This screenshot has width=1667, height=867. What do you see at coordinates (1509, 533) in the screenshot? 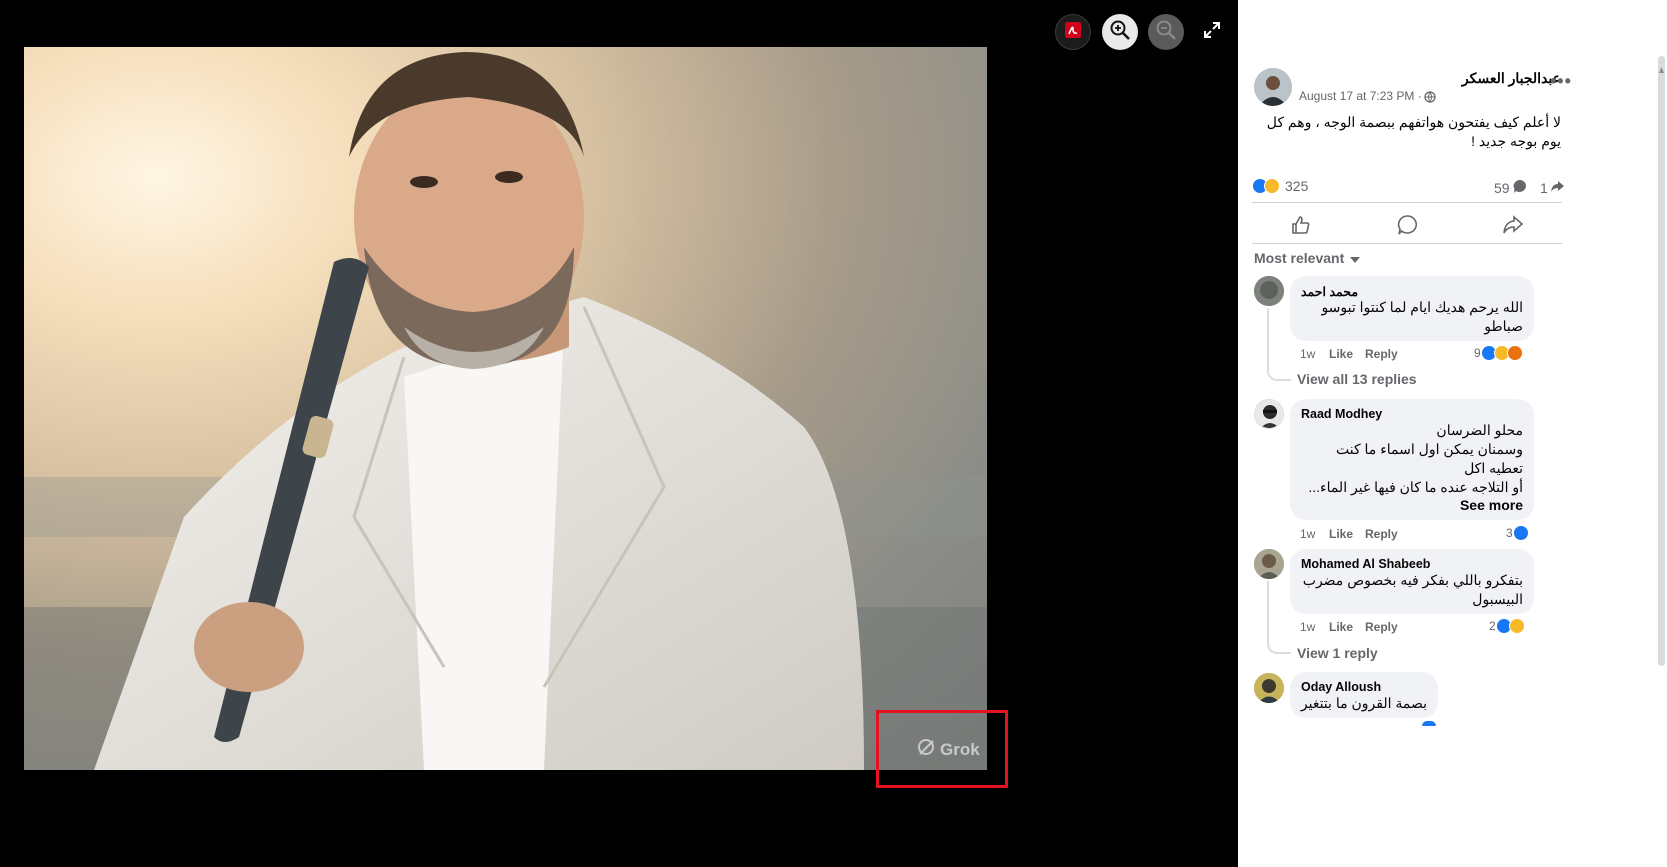
I see `comment-reactions-count: 3` at bounding box center [1509, 533].